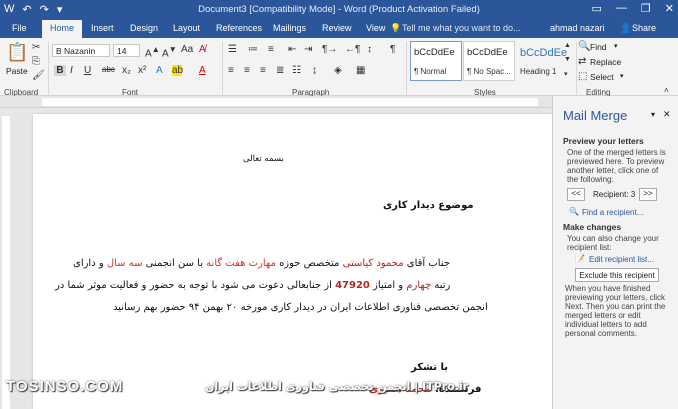  I want to click on minimize-icon: —, so click(621, 8).